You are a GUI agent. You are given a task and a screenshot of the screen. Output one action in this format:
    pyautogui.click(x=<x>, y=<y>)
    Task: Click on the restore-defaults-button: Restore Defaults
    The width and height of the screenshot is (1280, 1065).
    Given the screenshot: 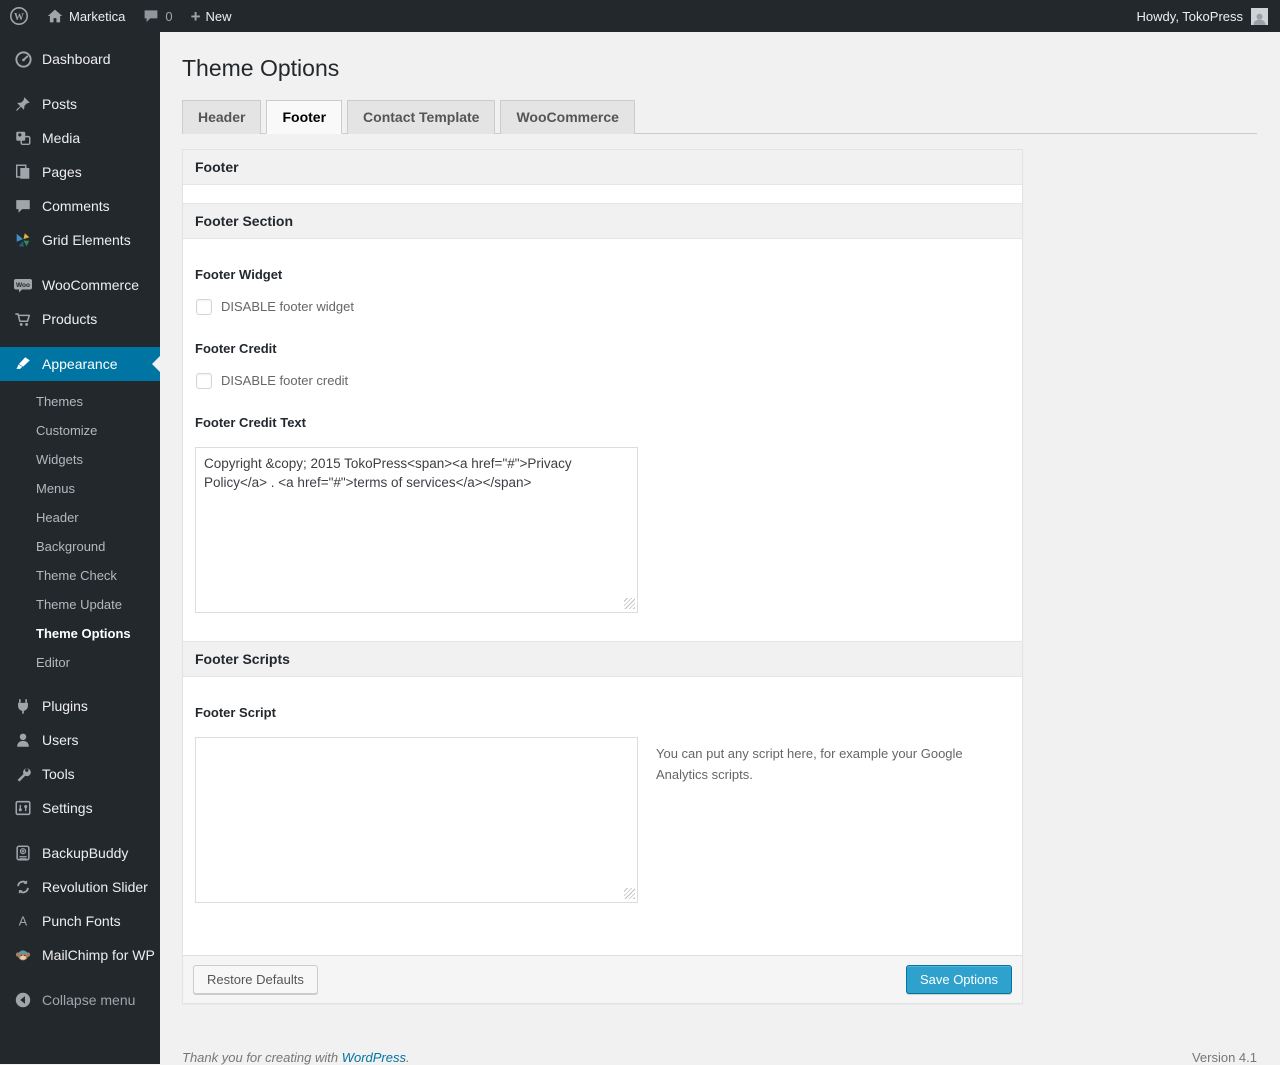 What is the action you would take?
    pyautogui.click(x=255, y=979)
    